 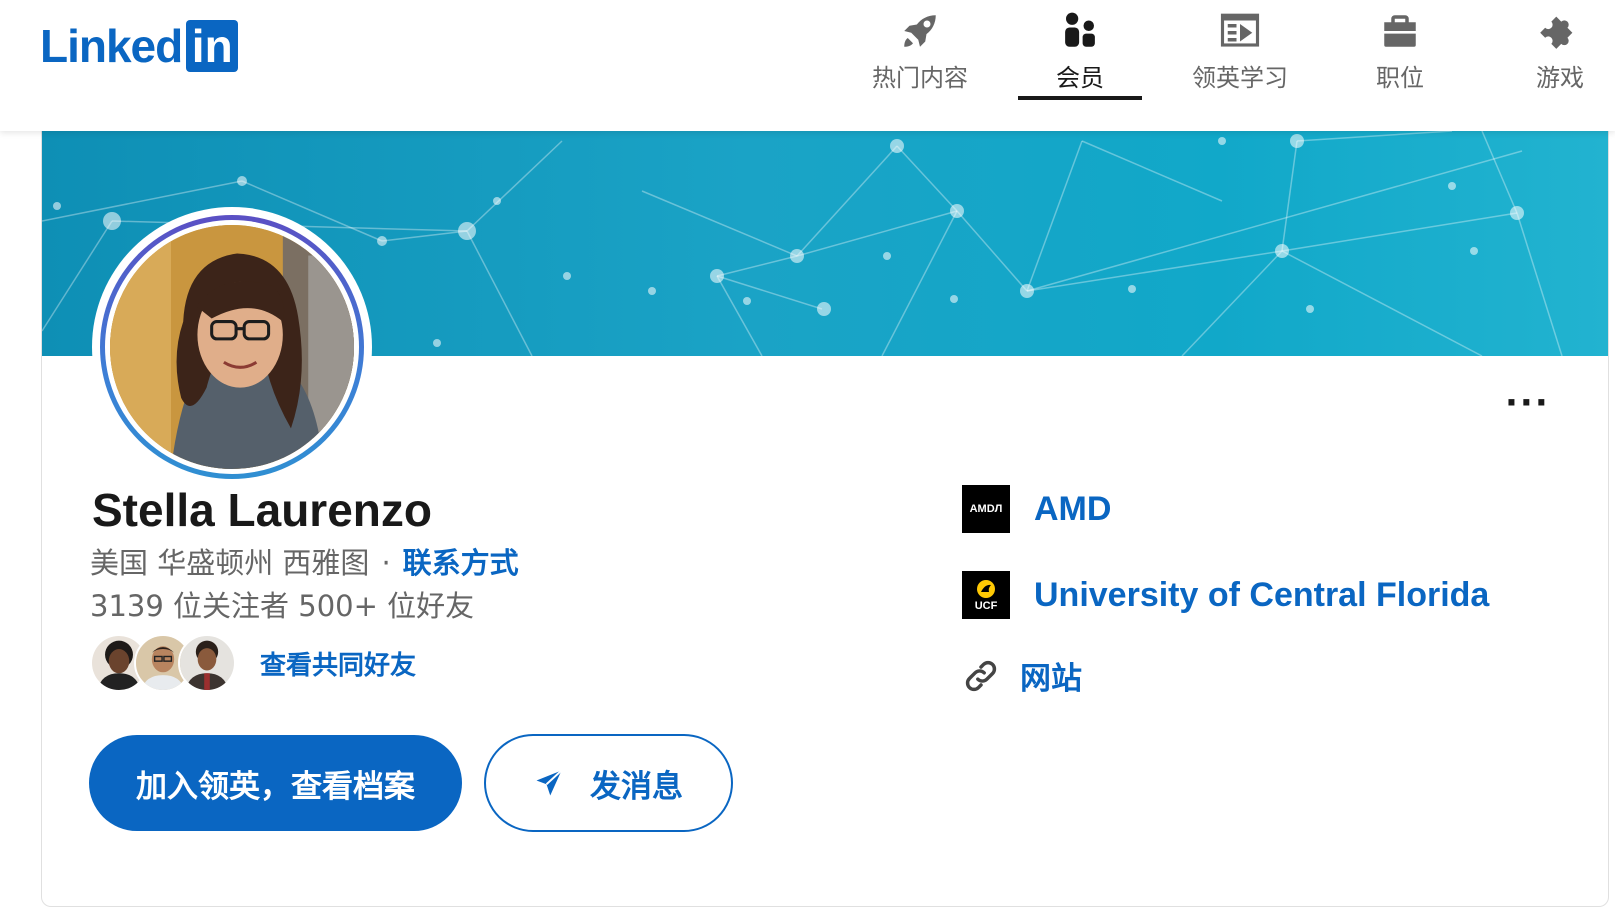 I want to click on send-message-button: 发消息, so click(x=608, y=783).